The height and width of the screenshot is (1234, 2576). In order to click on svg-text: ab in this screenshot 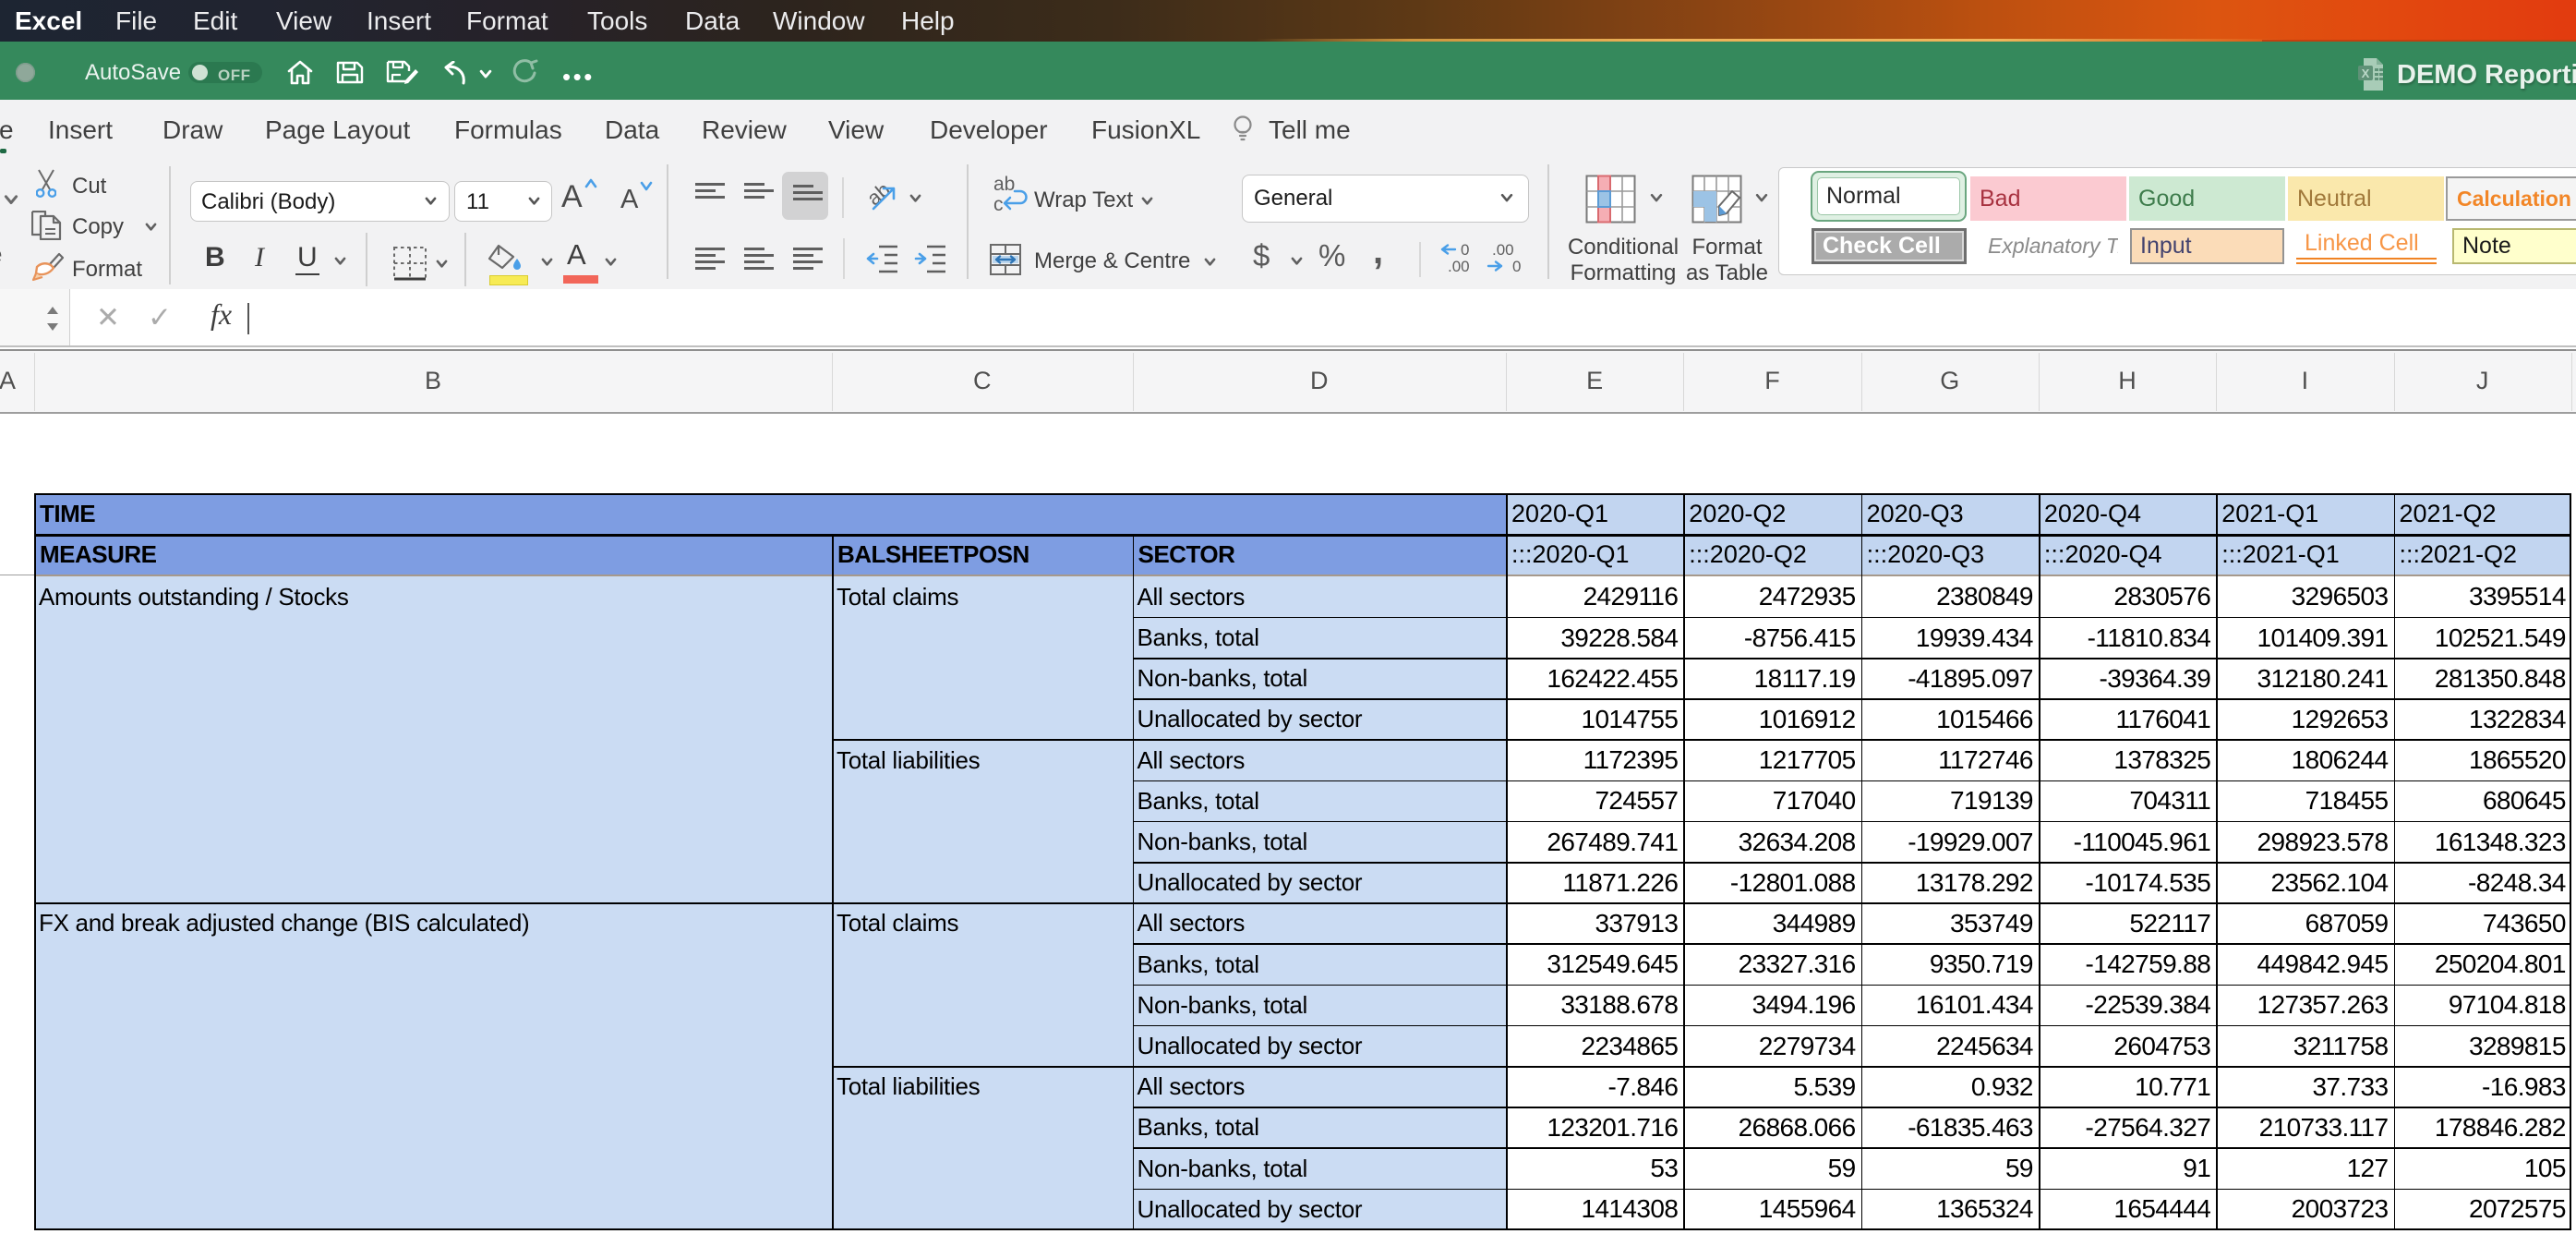, I will do `click(1004, 185)`.